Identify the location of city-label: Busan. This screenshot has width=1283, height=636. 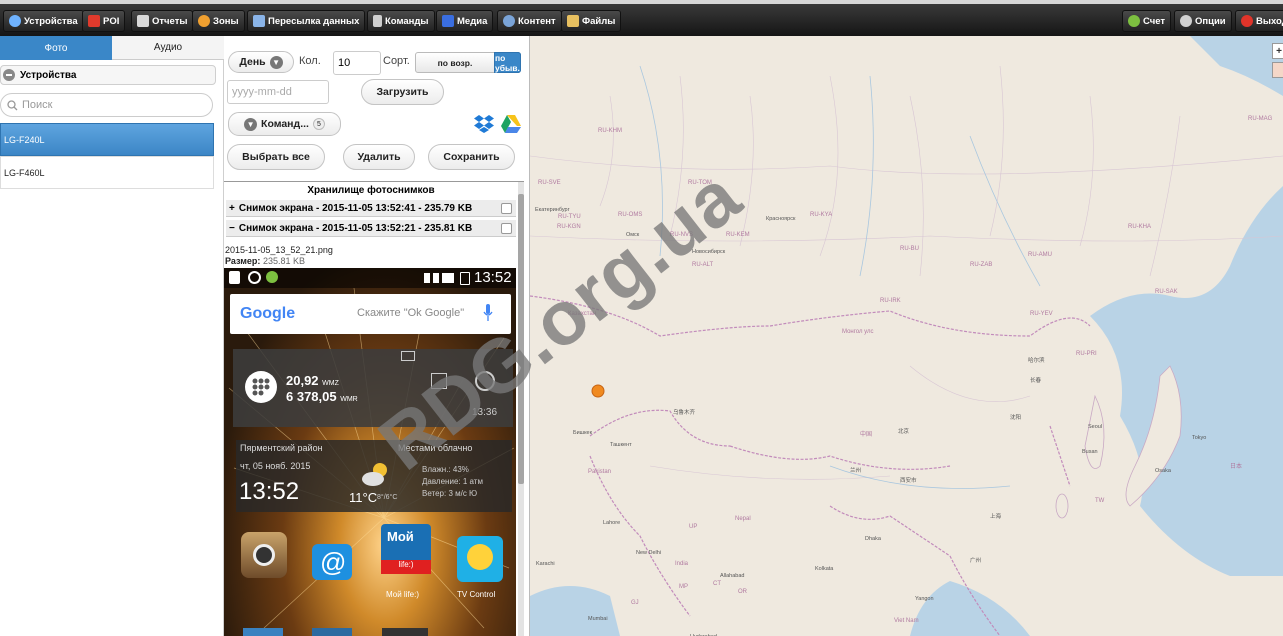
(1090, 452).